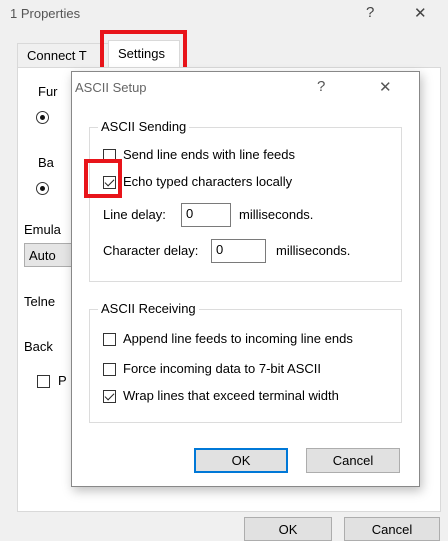 This screenshot has height=541, width=448. What do you see at coordinates (148, 308) in the screenshot?
I see `ascii-receiving-label: ASCII Receiving` at bounding box center [148, 308].